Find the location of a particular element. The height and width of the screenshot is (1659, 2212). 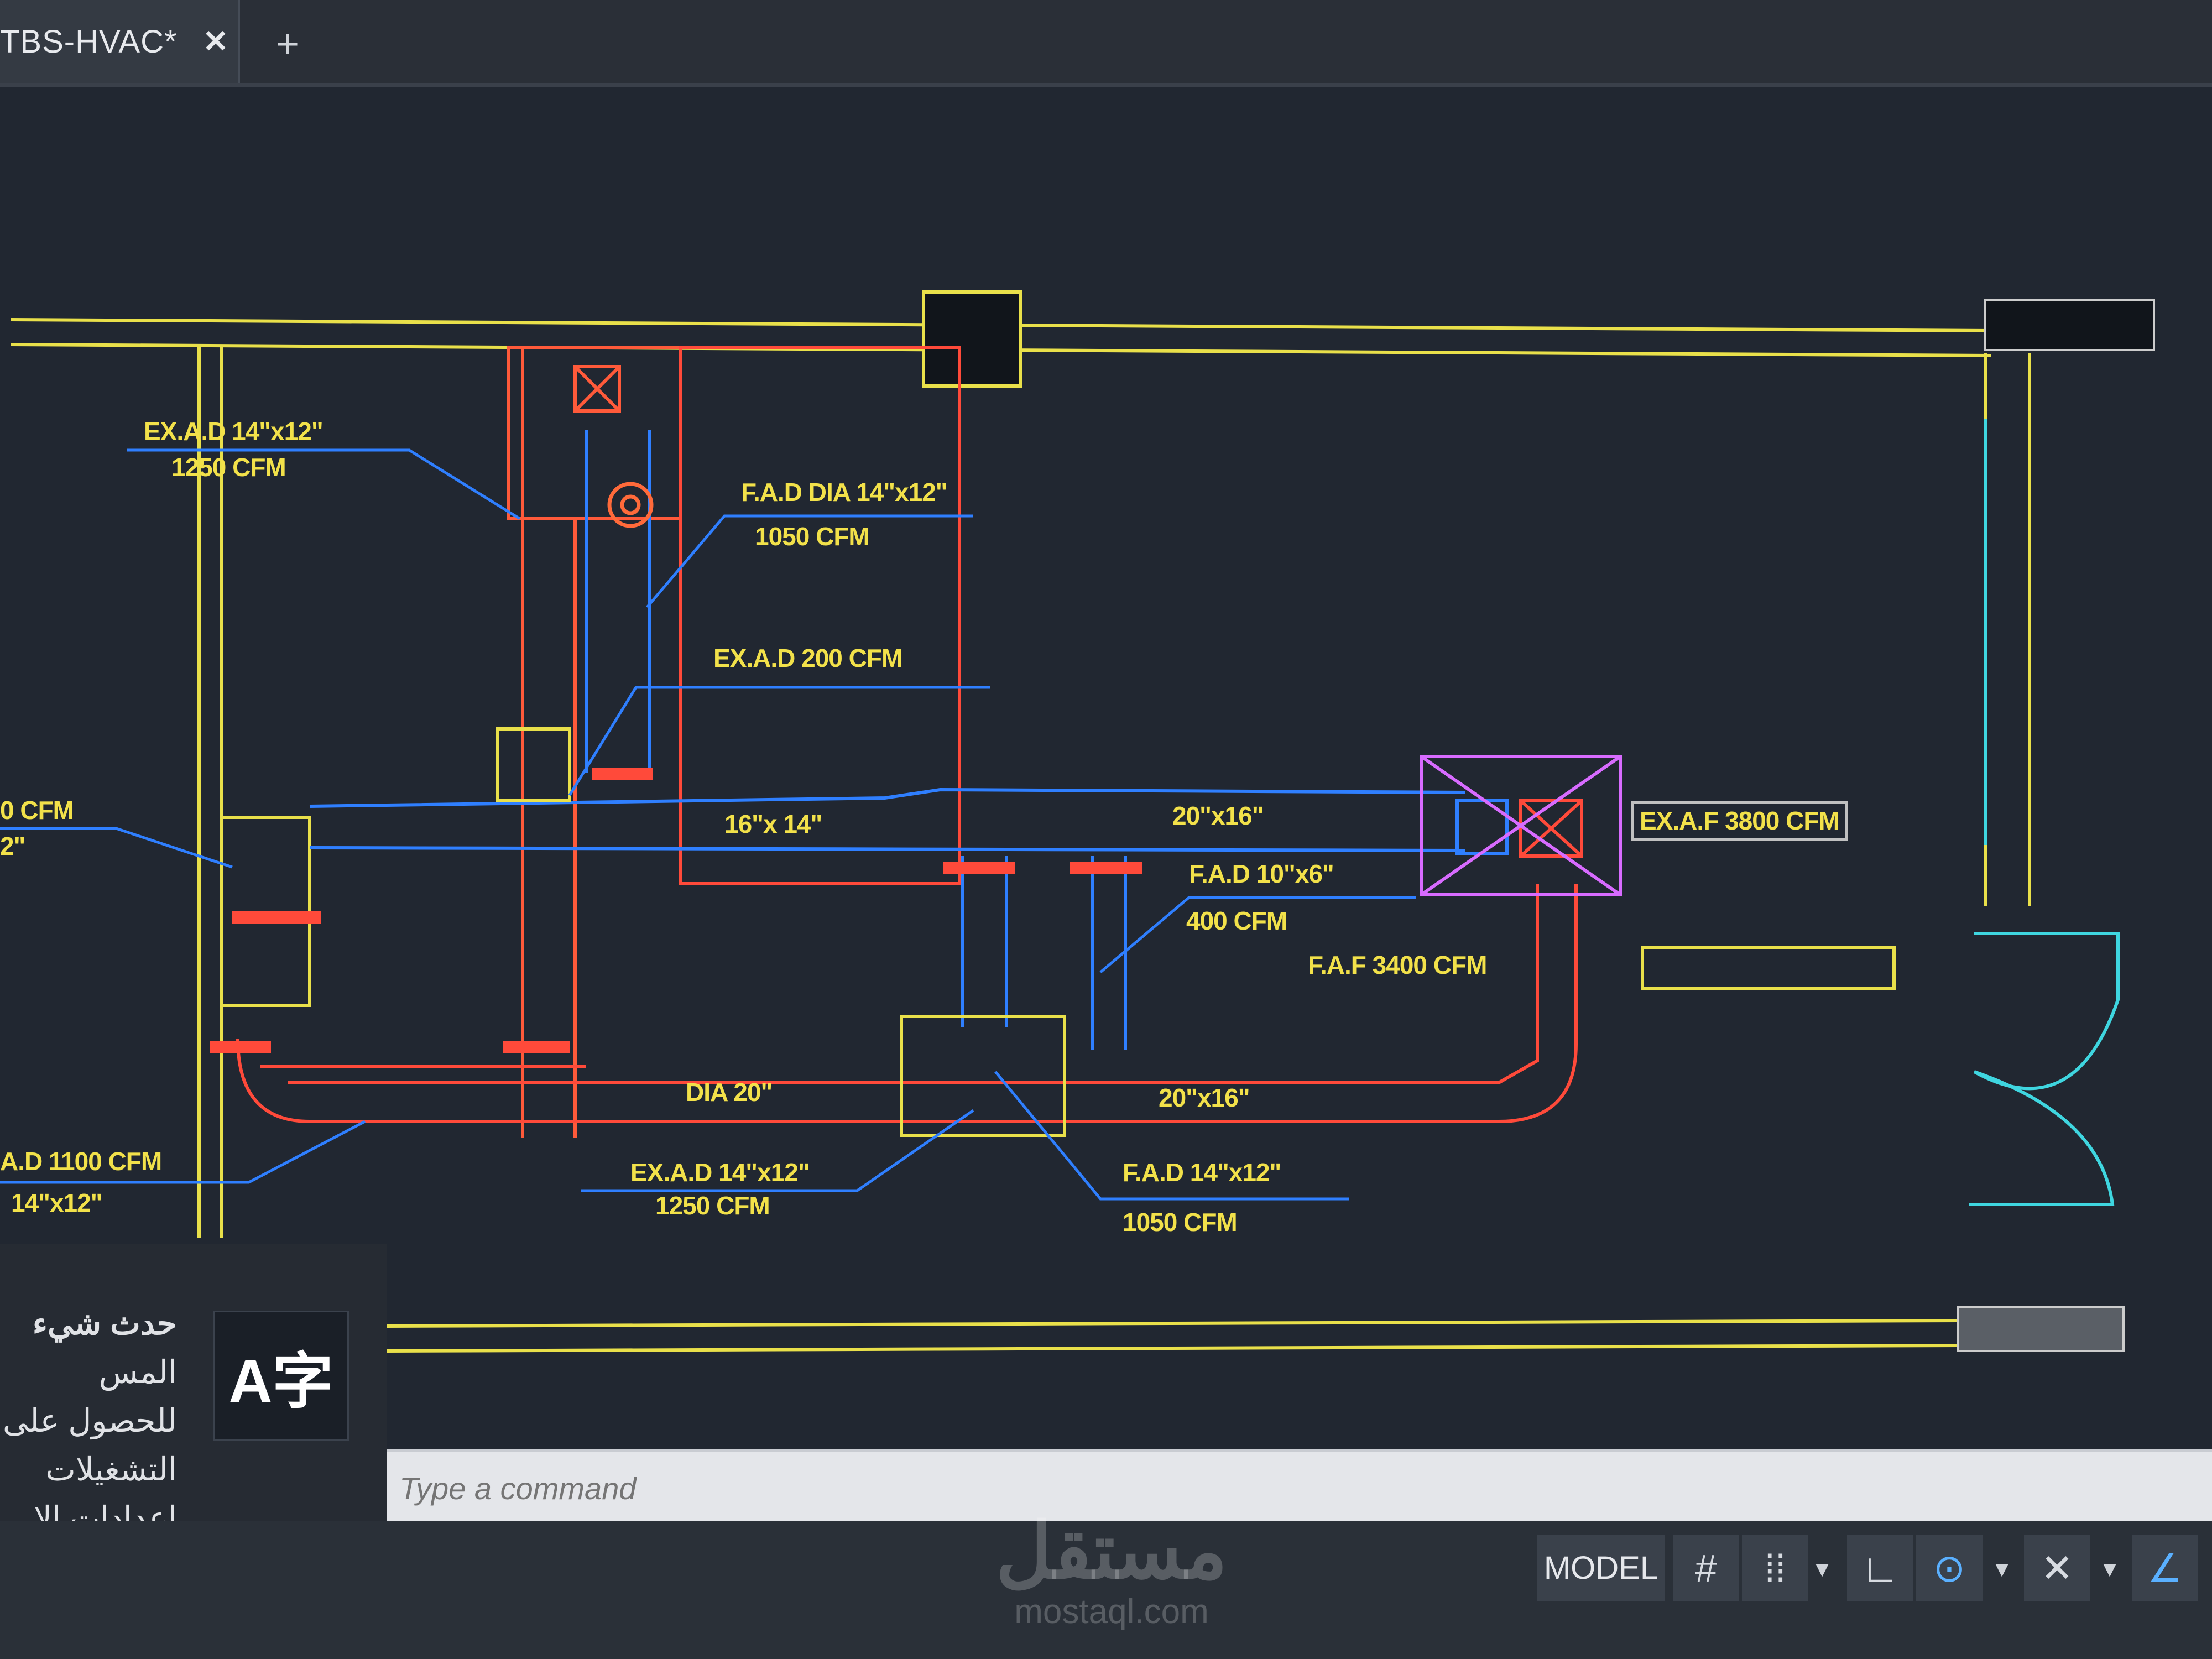

tab-tbs-hvac: TBS-HVAC* ✕ is located at coordinates (120, 42).